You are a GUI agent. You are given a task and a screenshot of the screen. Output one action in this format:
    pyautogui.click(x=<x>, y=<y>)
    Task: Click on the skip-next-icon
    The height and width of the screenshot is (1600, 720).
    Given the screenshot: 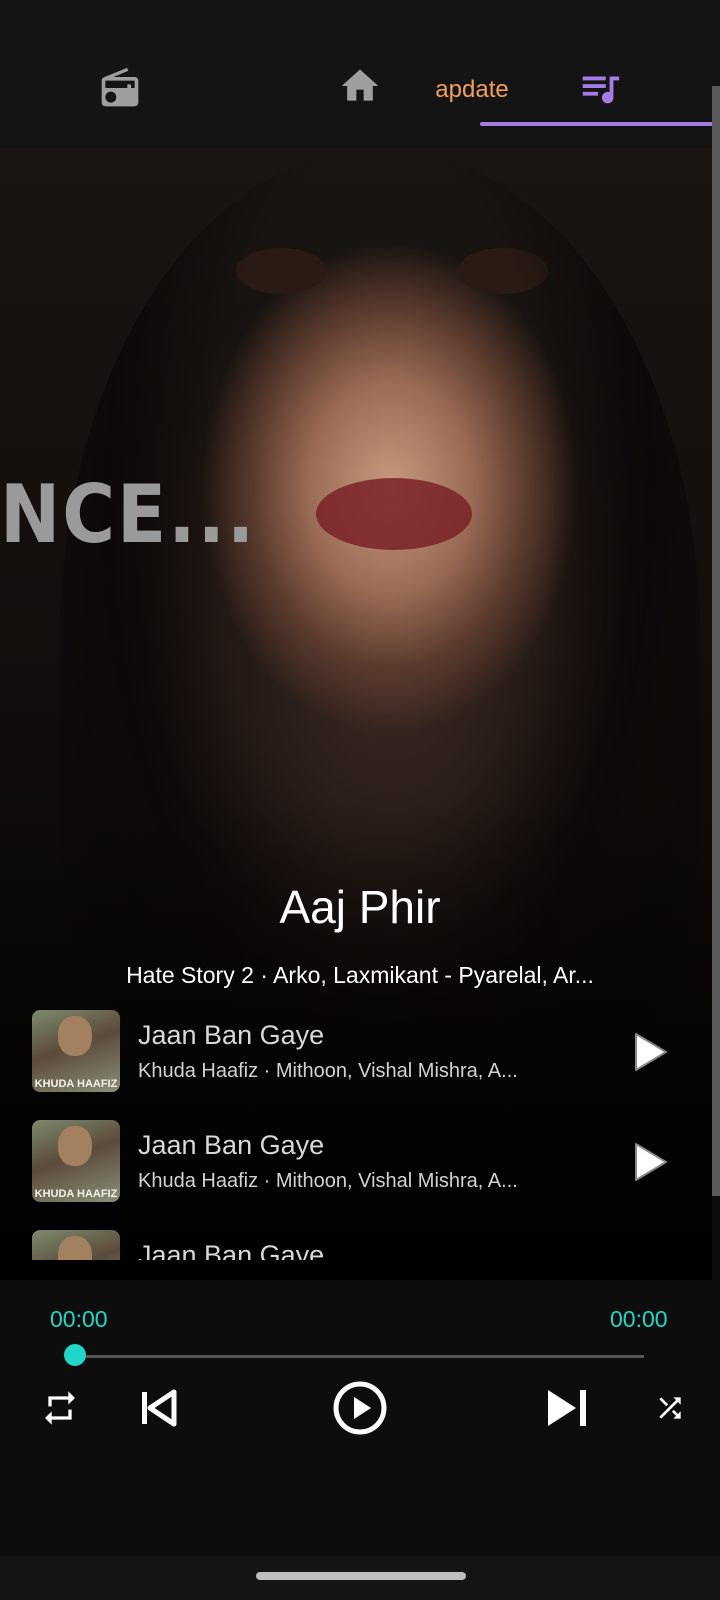 What is the action you would take?
    pyautogui.click(x=567, y=1408)
    